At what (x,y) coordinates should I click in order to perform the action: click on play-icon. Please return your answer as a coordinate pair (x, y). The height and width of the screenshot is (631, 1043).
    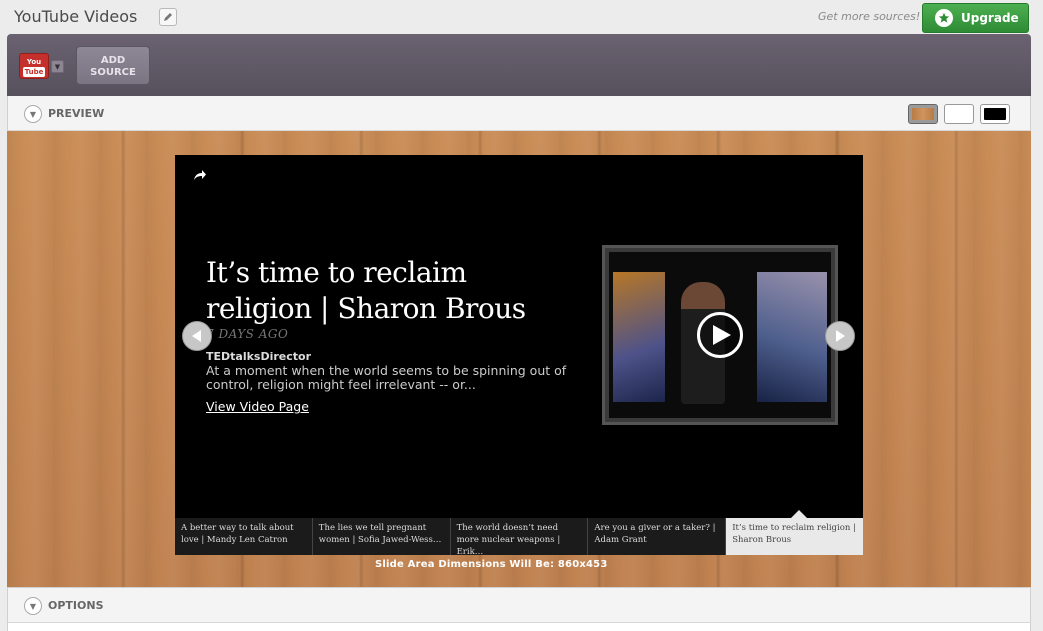
    Looking at the image, I should click on (720, 335).